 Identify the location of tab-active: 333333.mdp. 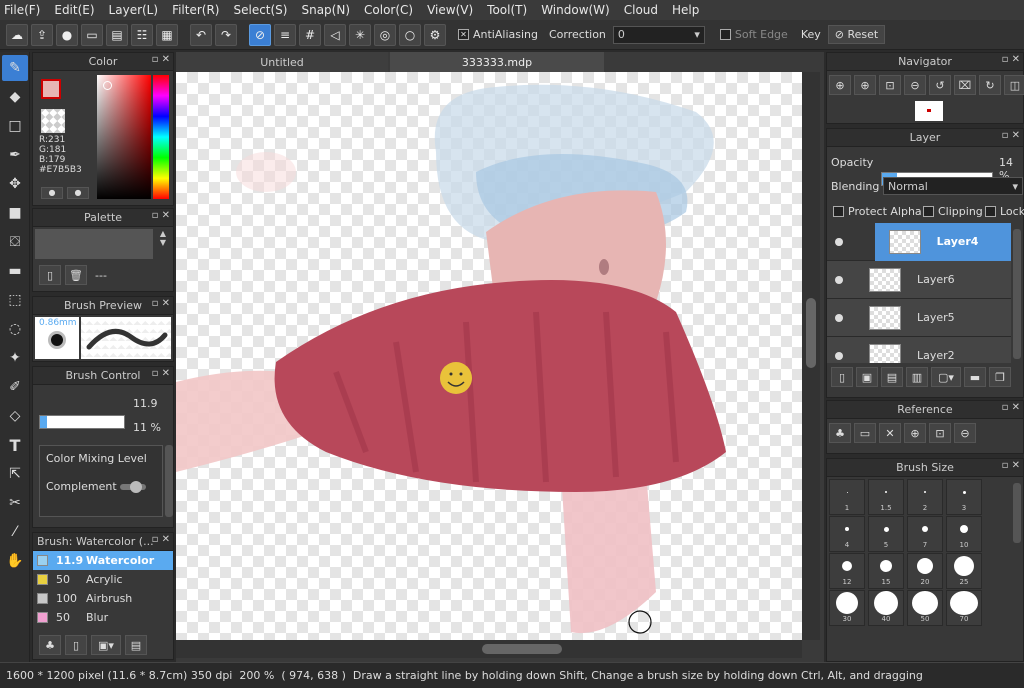
(497, 62).